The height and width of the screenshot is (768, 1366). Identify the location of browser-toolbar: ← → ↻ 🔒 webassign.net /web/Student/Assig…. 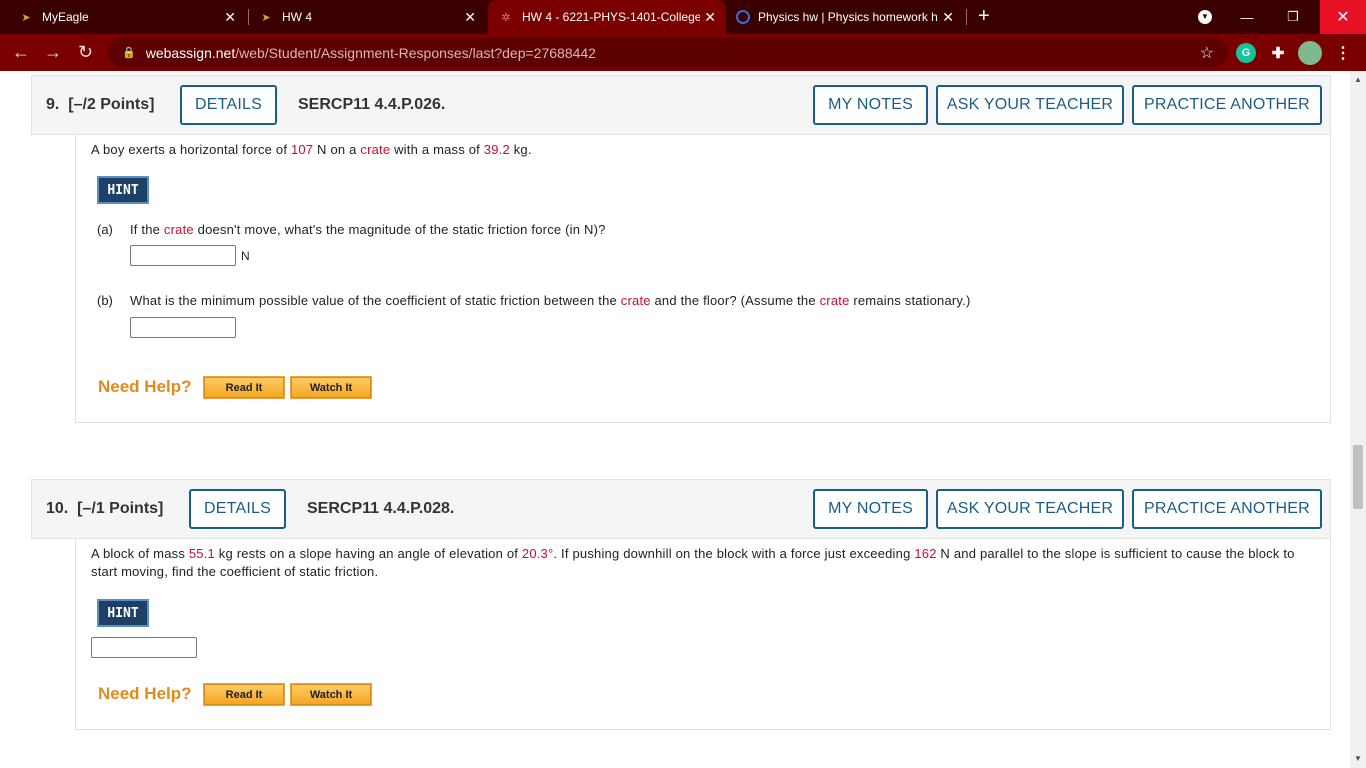
(683, 52).